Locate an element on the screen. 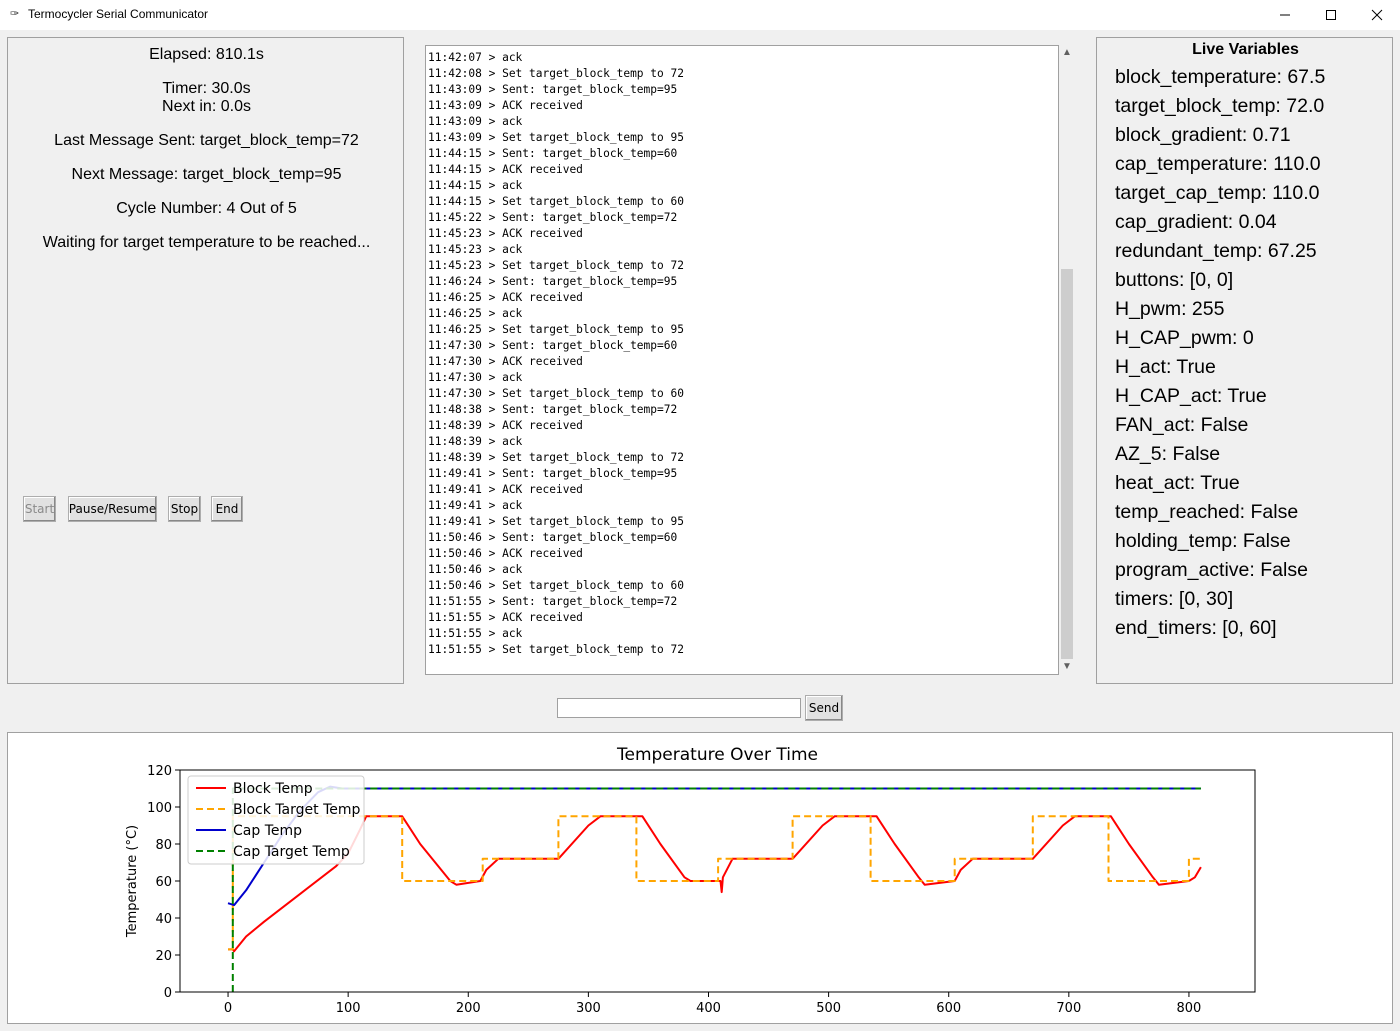 The image size is (1400, 1031). log-line: 11:46:25 > ACK received is located at coordinates (505, 297).